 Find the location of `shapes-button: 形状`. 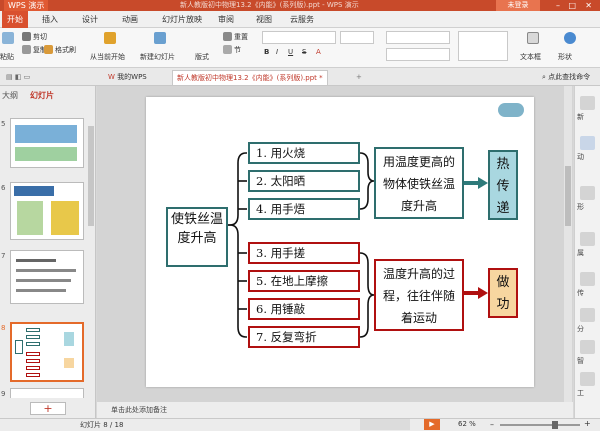

shapes-button: 形状 is located at coordinates (565, 57).